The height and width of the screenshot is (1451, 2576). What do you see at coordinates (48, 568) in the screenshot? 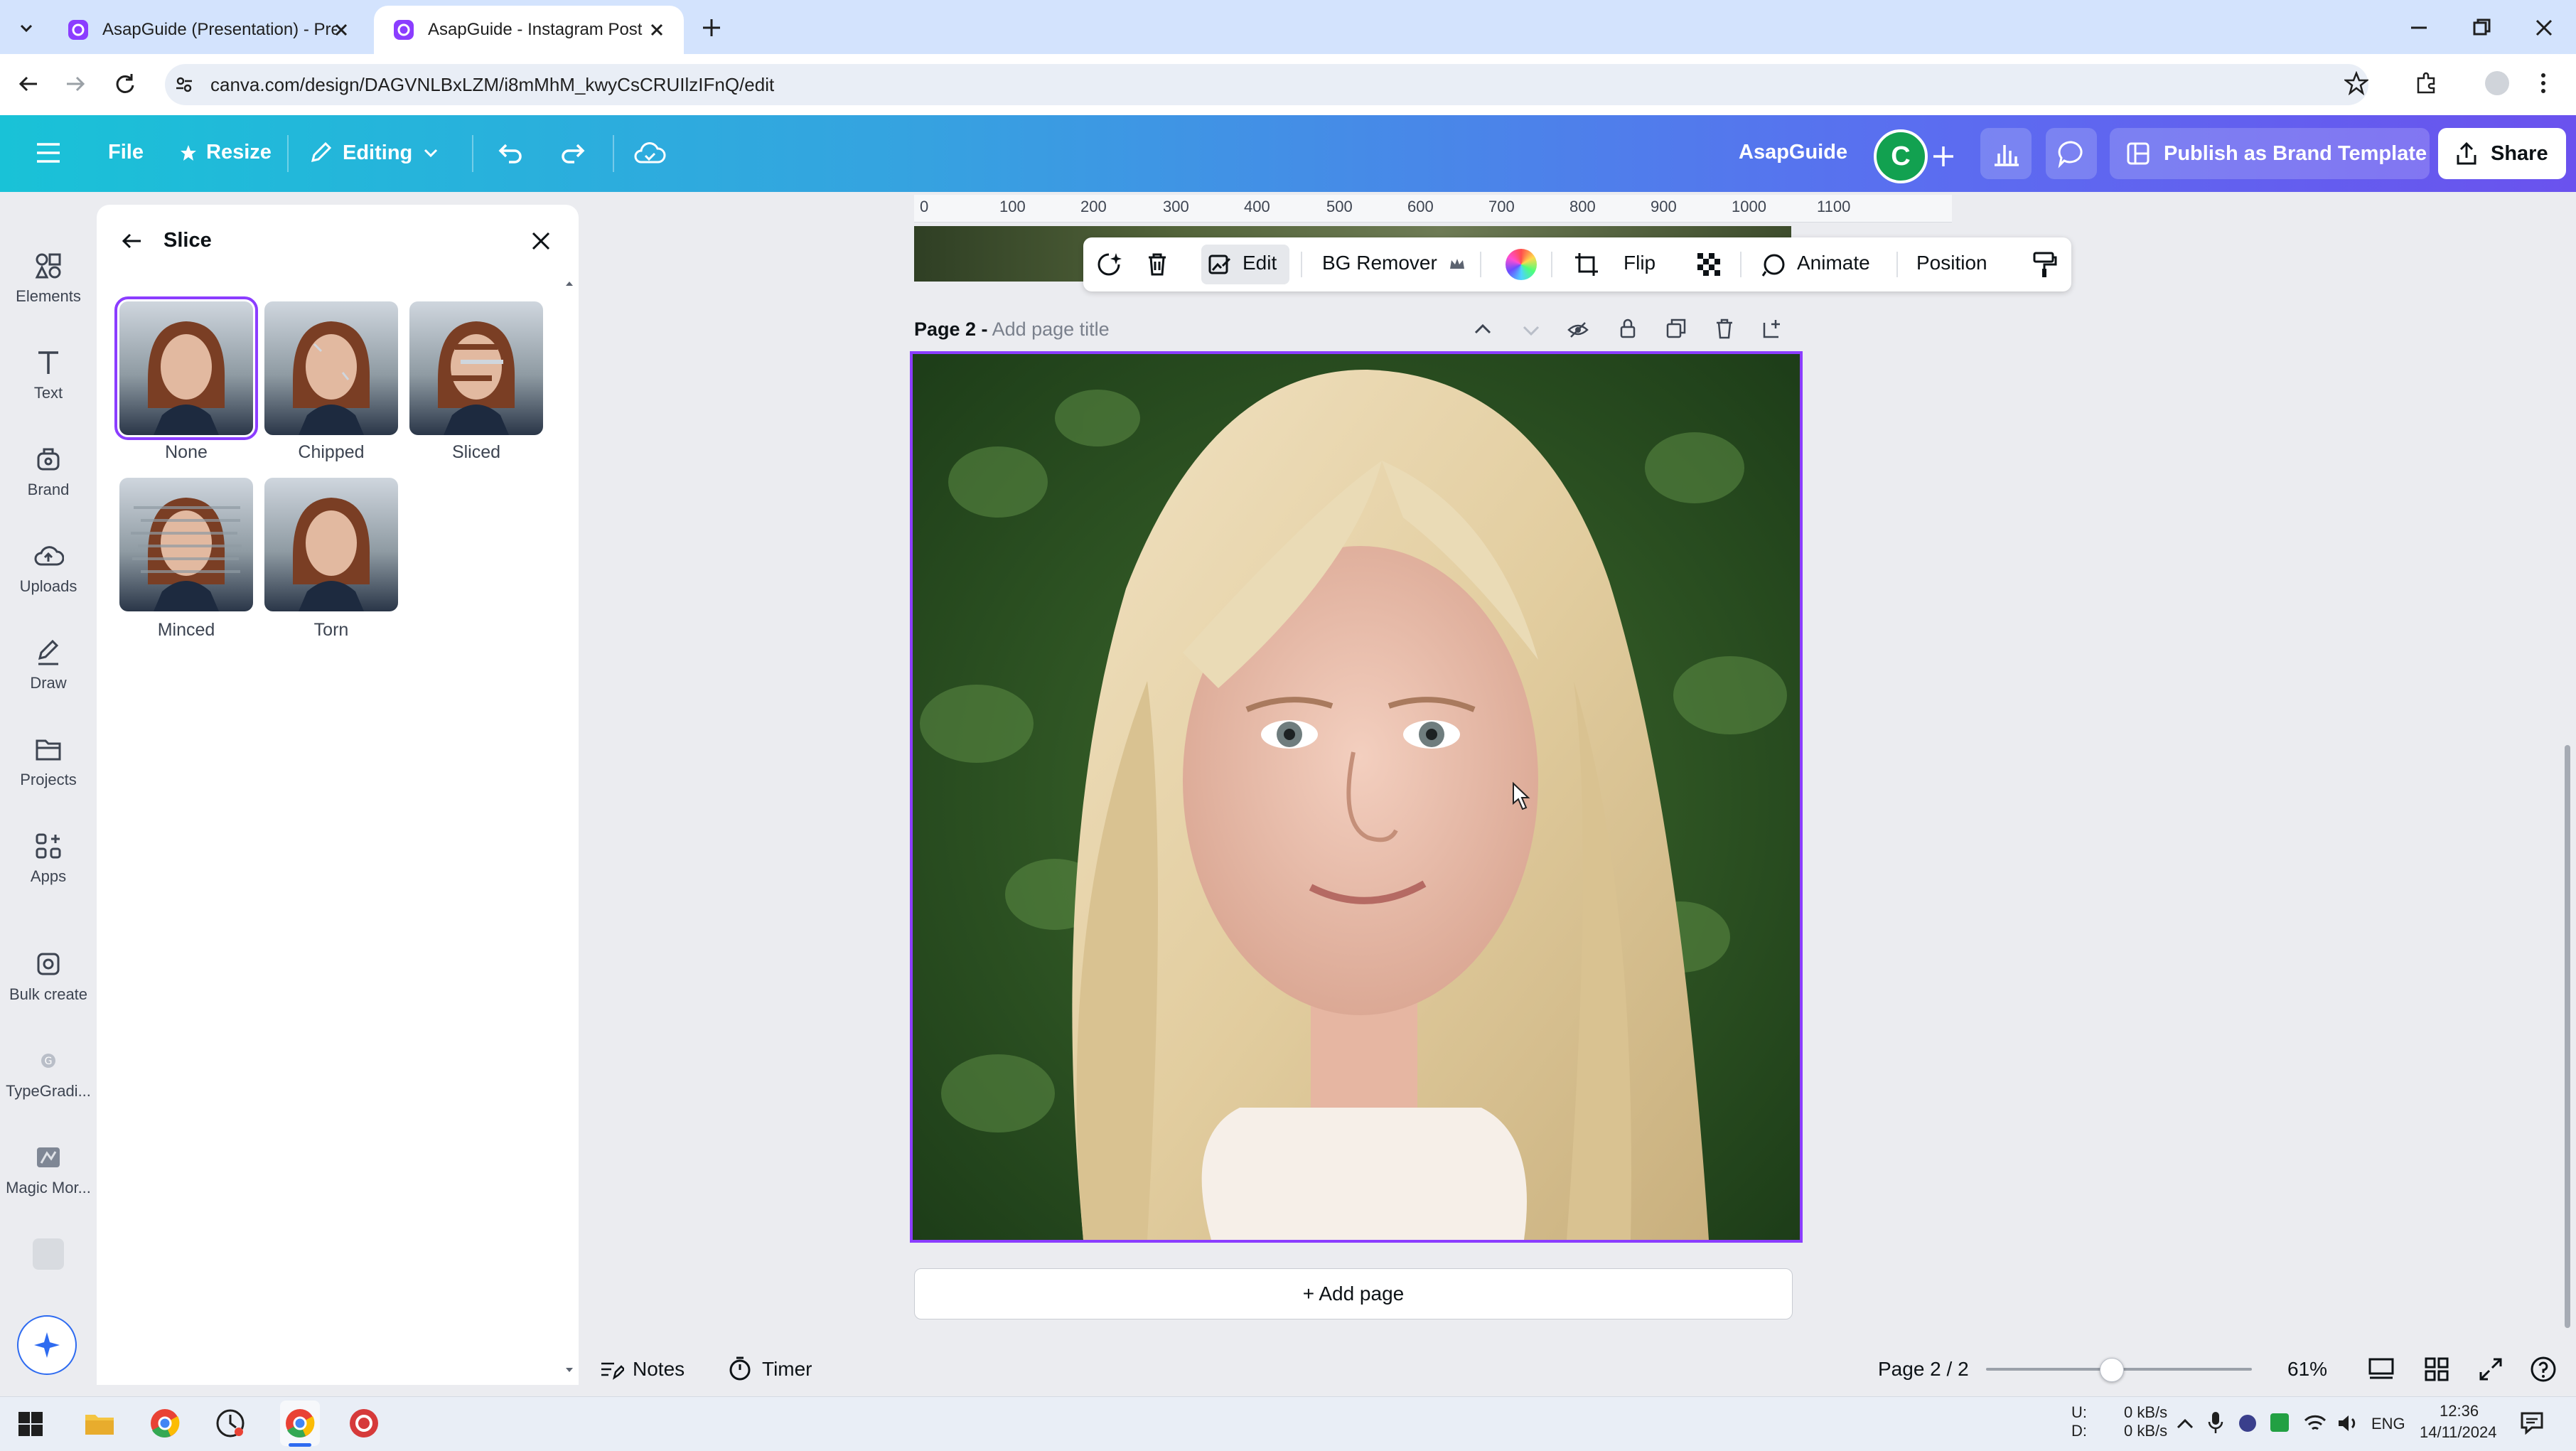
I see `sidebar-item-uploads: Uploads` at bounding box center [48, 568].